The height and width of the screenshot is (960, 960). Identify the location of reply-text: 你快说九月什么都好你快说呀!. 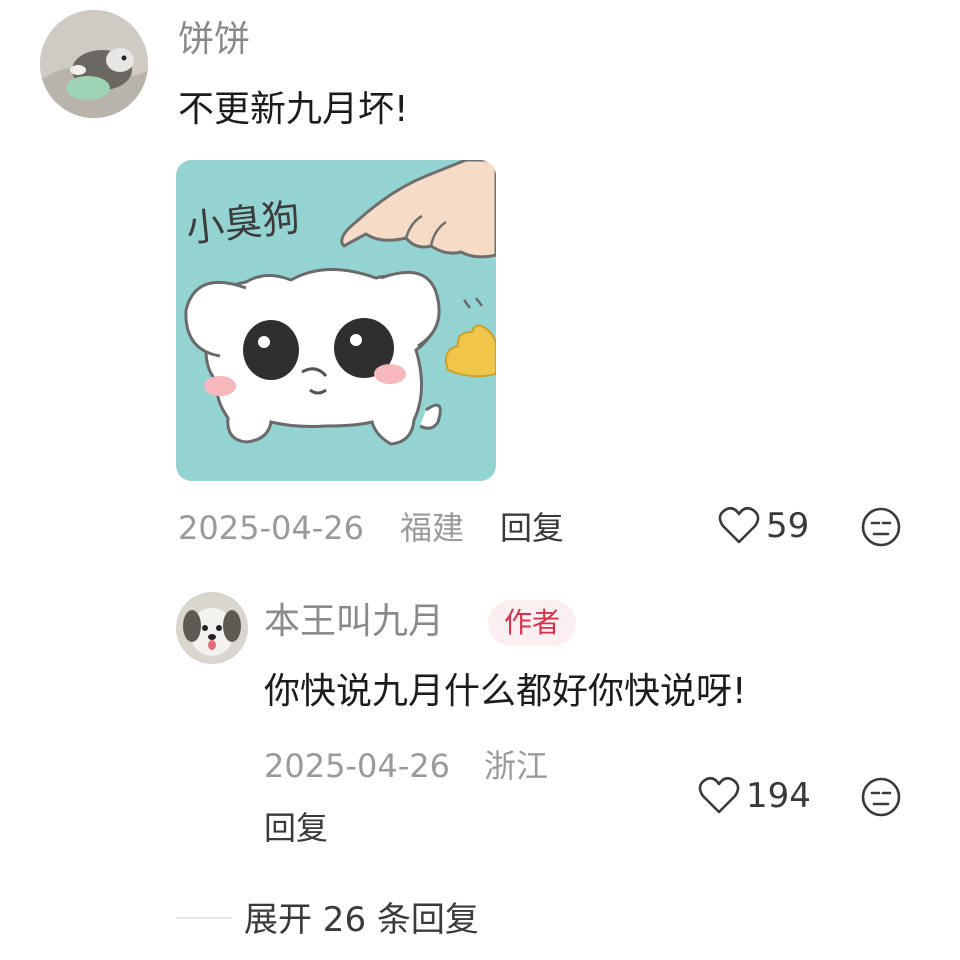
(505, 691).